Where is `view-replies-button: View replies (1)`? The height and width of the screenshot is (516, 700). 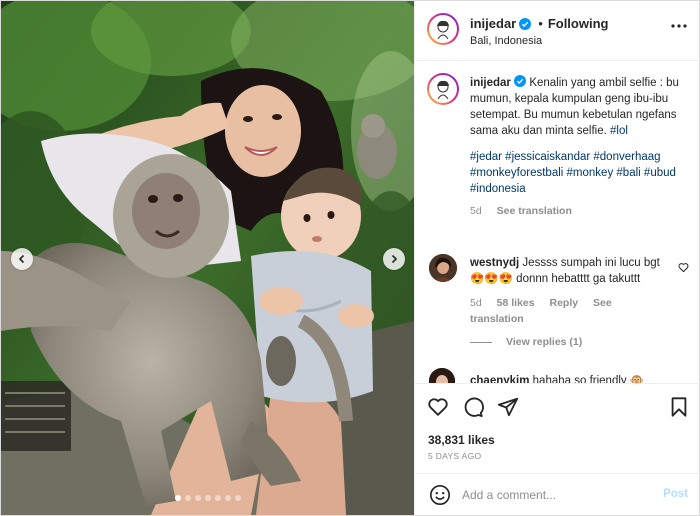 view-replies-button: View replies (1) is located at coordinates (526, 342).